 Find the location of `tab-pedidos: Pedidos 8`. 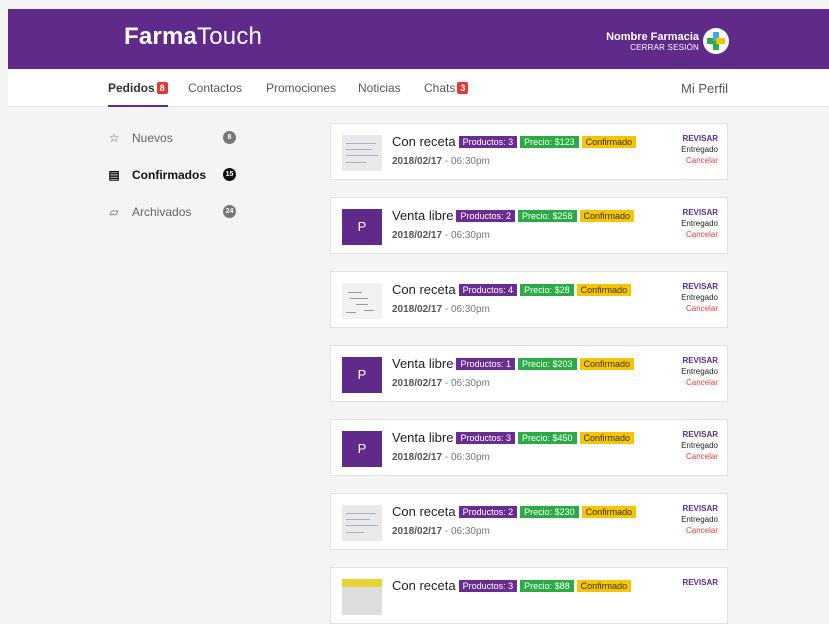

tab-pedidos: Pedidos 8 is located at coordinates (138, 94).